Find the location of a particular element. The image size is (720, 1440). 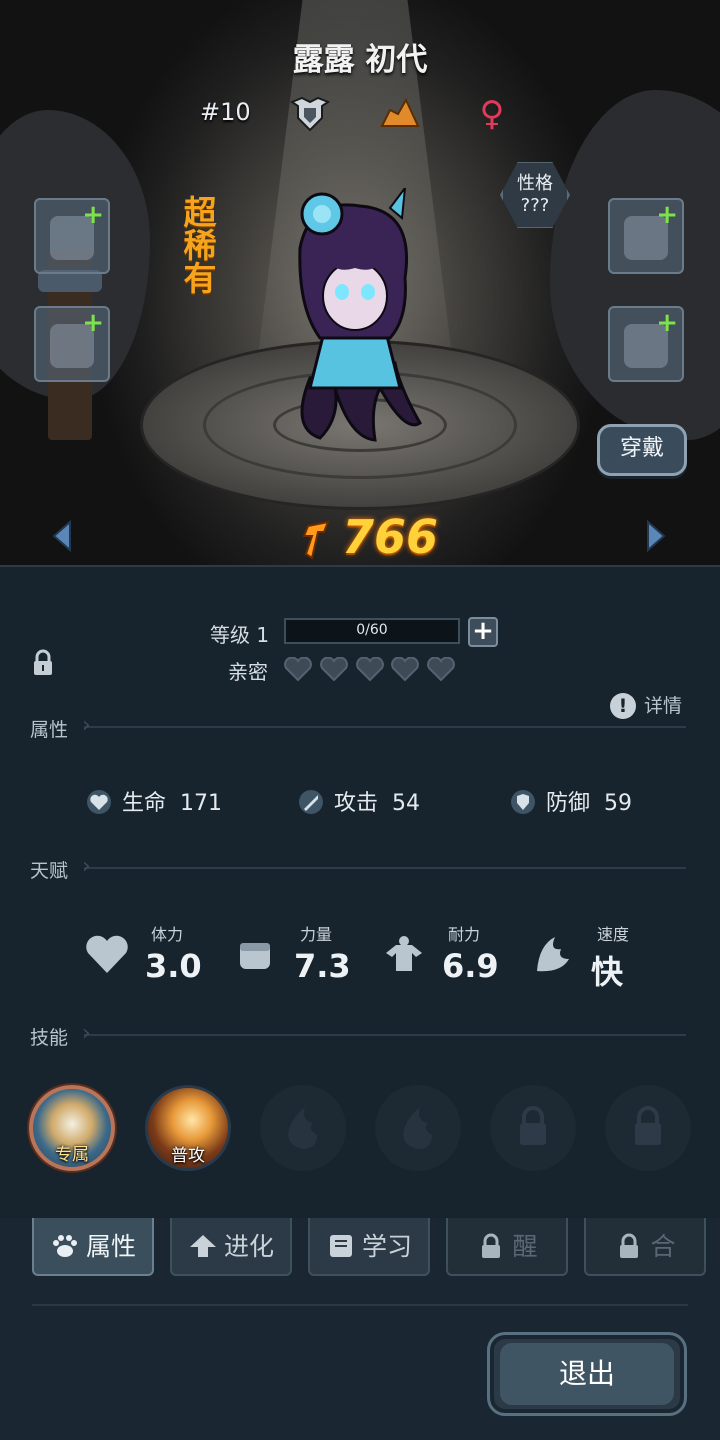

tab-evolve-label: 进化 is located at coordinates (248, 1246).